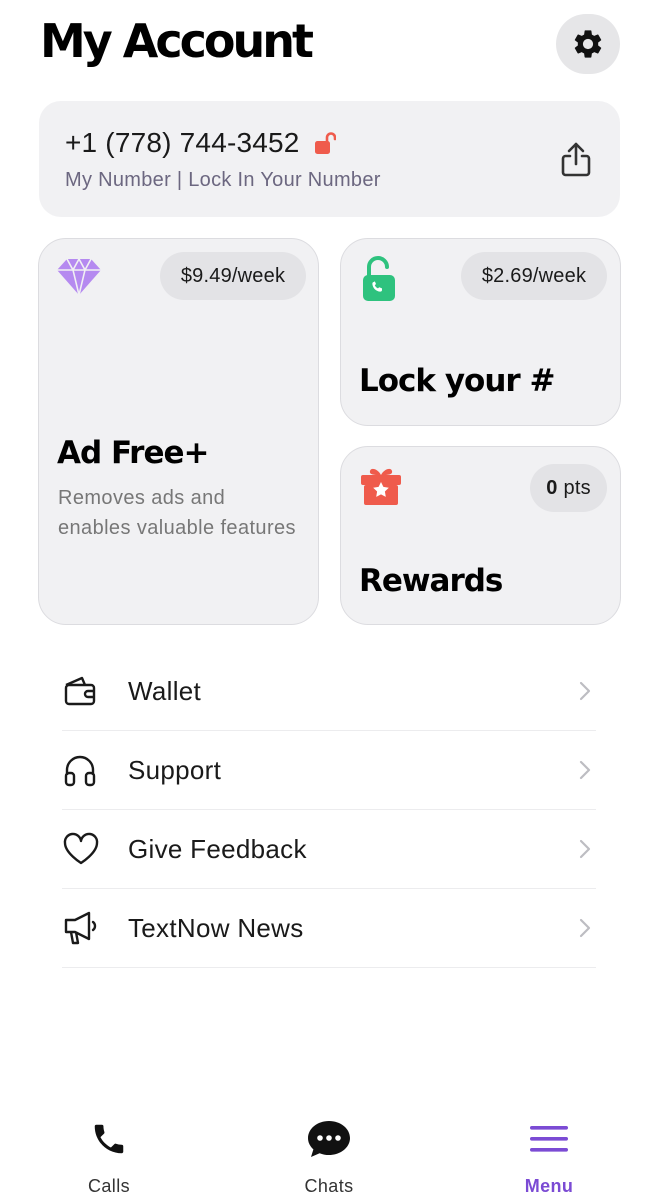 The image size is (659, 1200). What do you see at coordinates (79, 277) in the screenshot?
I see `diamond-icon` at bounding box center [79, 277].